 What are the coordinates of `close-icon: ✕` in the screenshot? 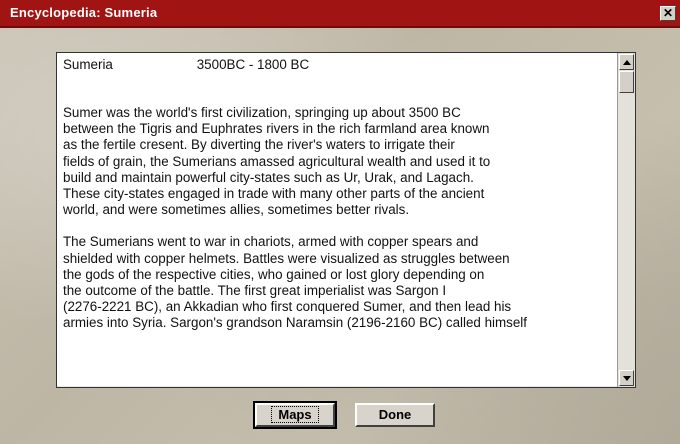 It's located at (668, 13).